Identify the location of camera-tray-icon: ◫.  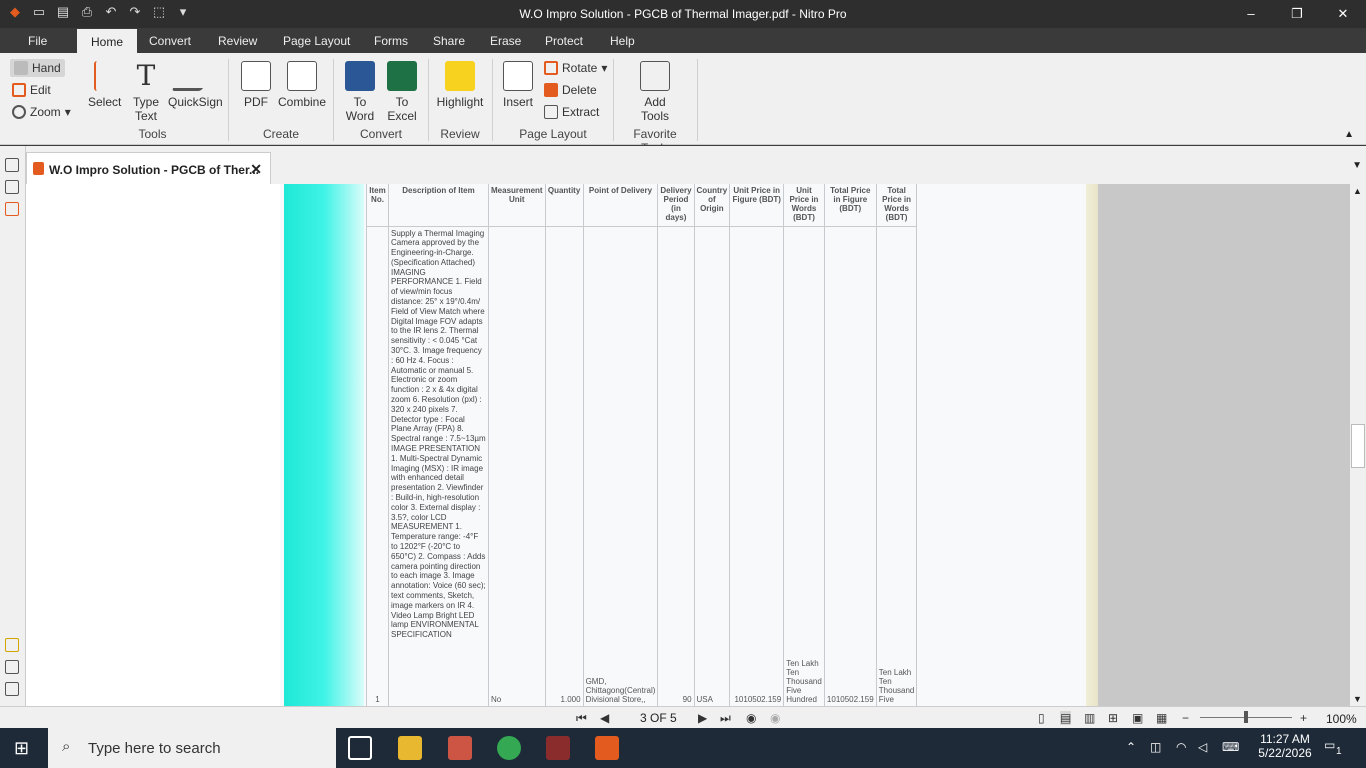
(1155, 747).